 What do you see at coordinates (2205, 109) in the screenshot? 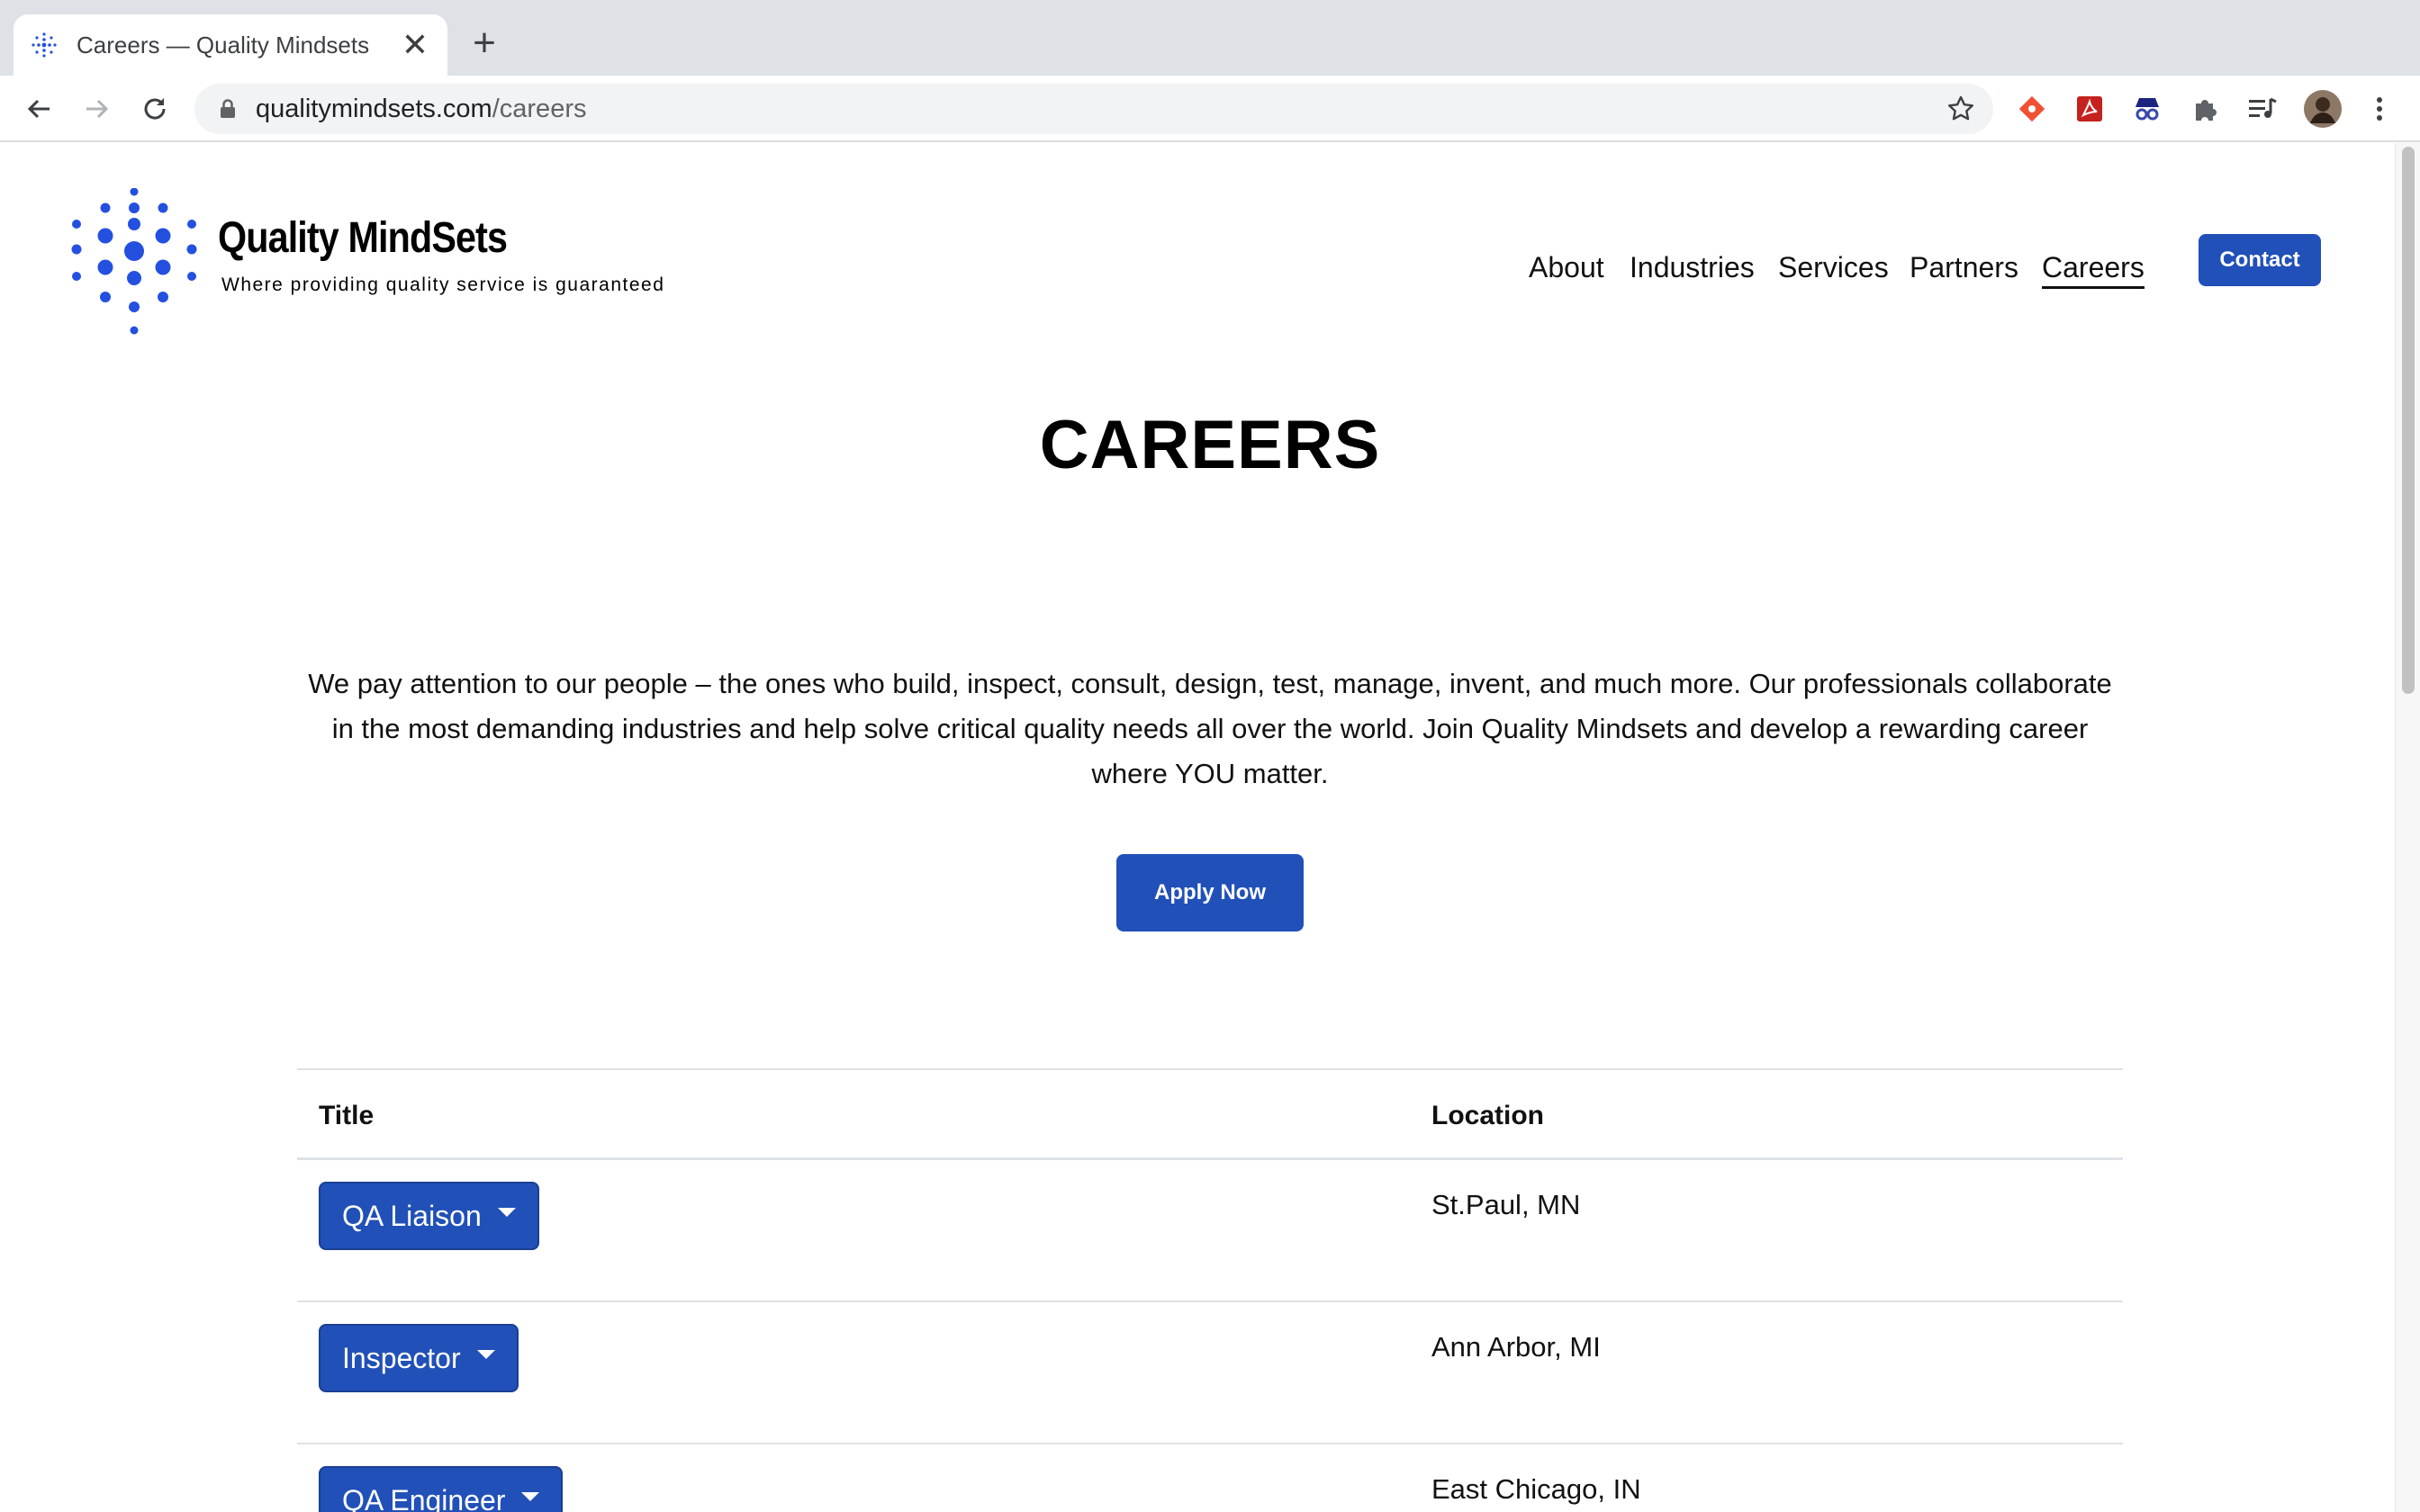
I see `puzzle-extensions-icon` at bounding box center [2205, 109].